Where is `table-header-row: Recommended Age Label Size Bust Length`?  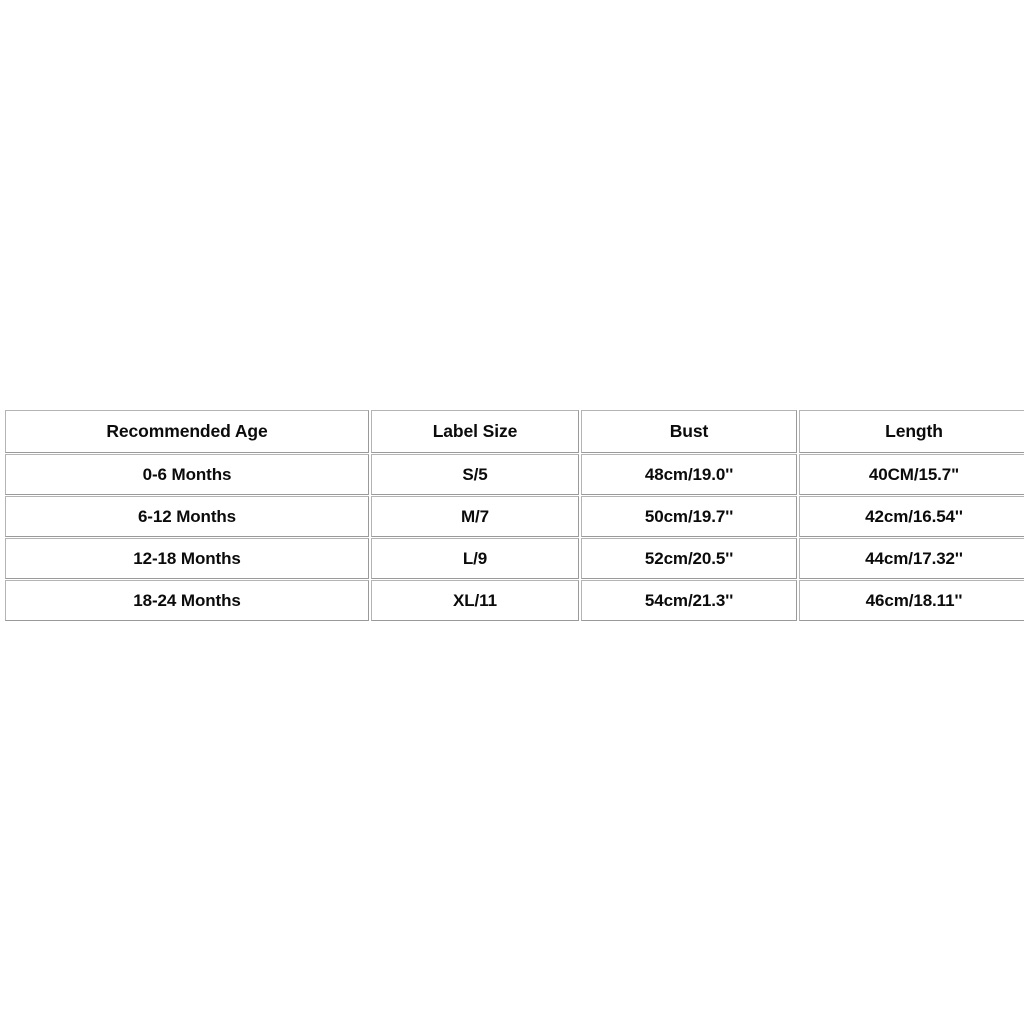 table-header-row: Recommended Age Label Size Bust Length is located at coordinates (514, 431).